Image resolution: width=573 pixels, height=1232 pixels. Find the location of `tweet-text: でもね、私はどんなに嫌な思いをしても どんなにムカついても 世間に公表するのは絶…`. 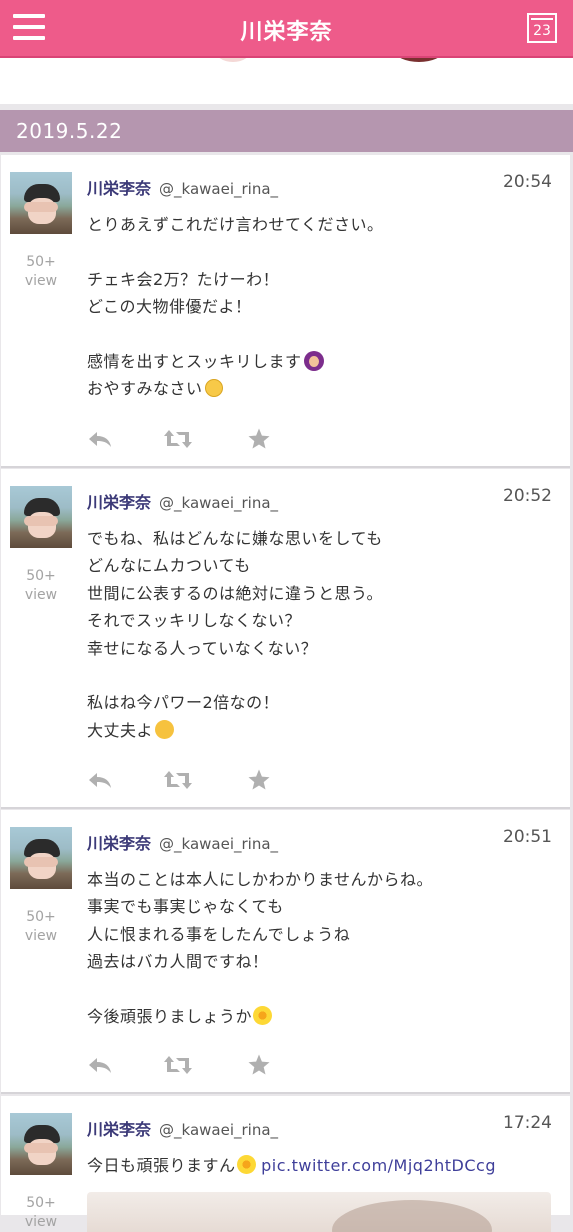

tweet-text: でもね、私はどんなに嫌な思いをしても どんなにムカついても 世間に公表するのは絶… is located at coordinates (235, 634).